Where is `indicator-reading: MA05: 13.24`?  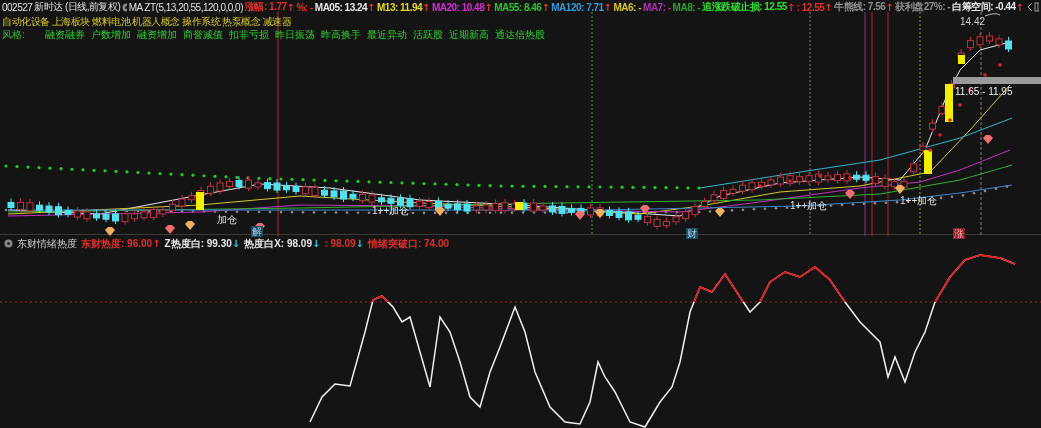
indicator-reading: MA05: 13.24 is located at coordinates (341, 7).